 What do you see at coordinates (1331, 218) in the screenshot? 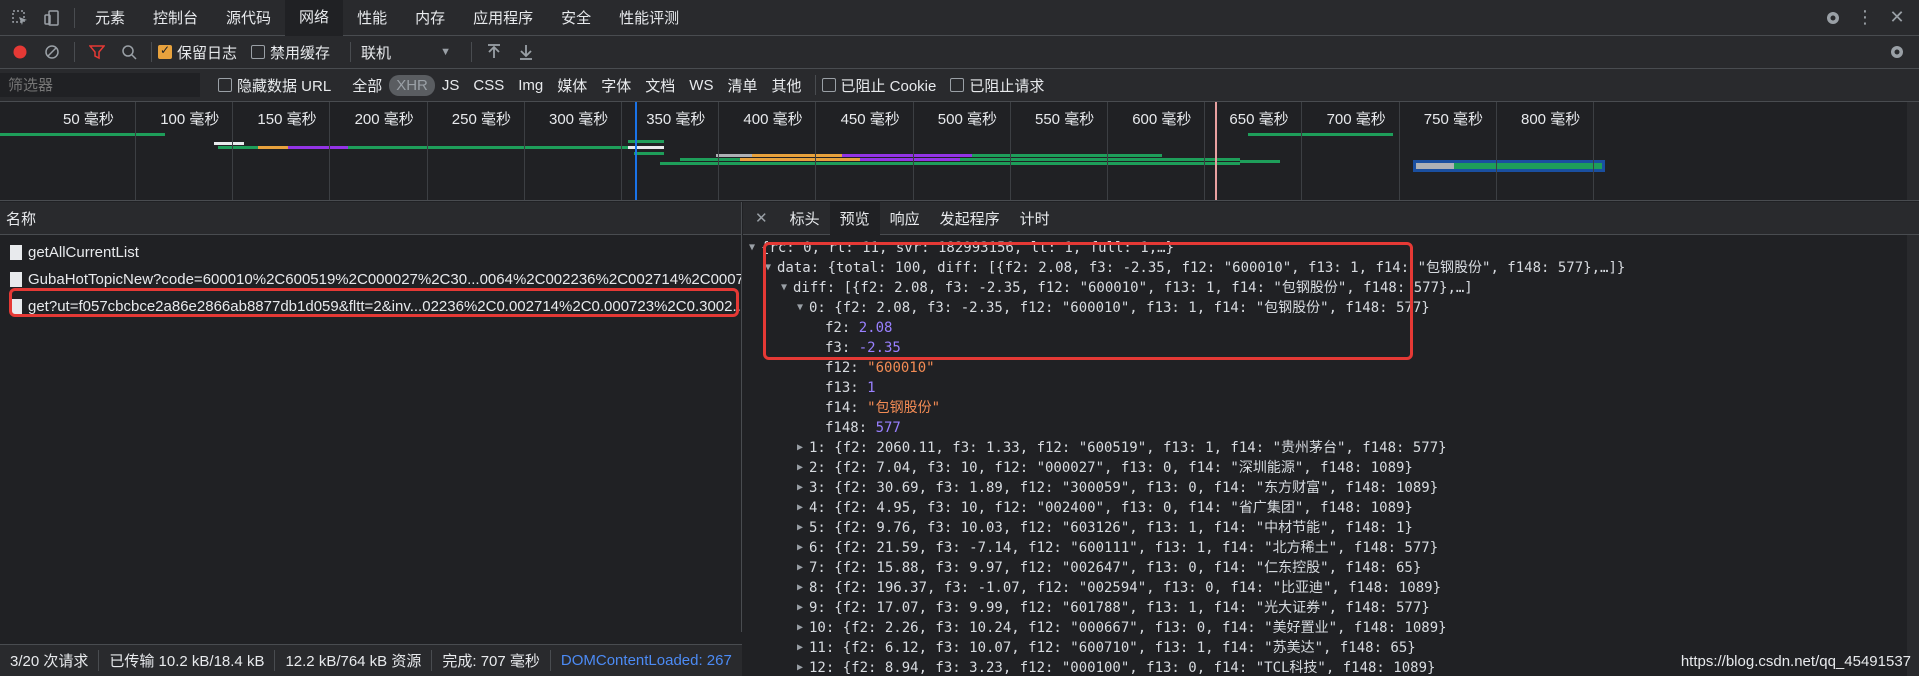
I see `detail-tabs: ✕ 标头 预览 响应 发起程序 计时` at bounding box center [1331, 218].